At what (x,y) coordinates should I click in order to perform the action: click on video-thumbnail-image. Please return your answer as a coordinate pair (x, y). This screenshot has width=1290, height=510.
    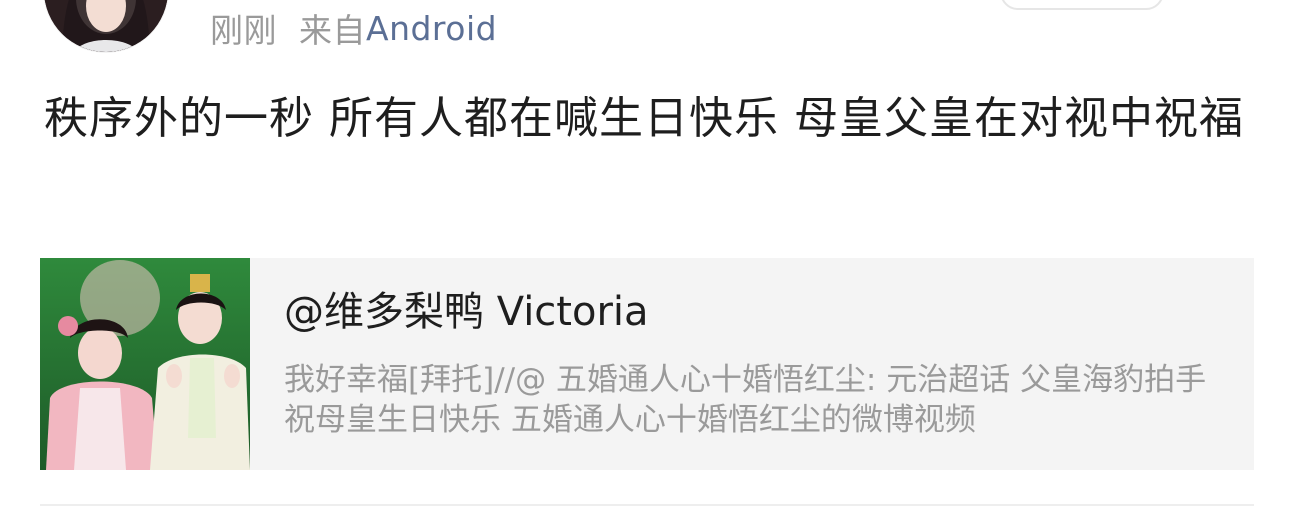
    Looking at the image, I should click on (145, 364).